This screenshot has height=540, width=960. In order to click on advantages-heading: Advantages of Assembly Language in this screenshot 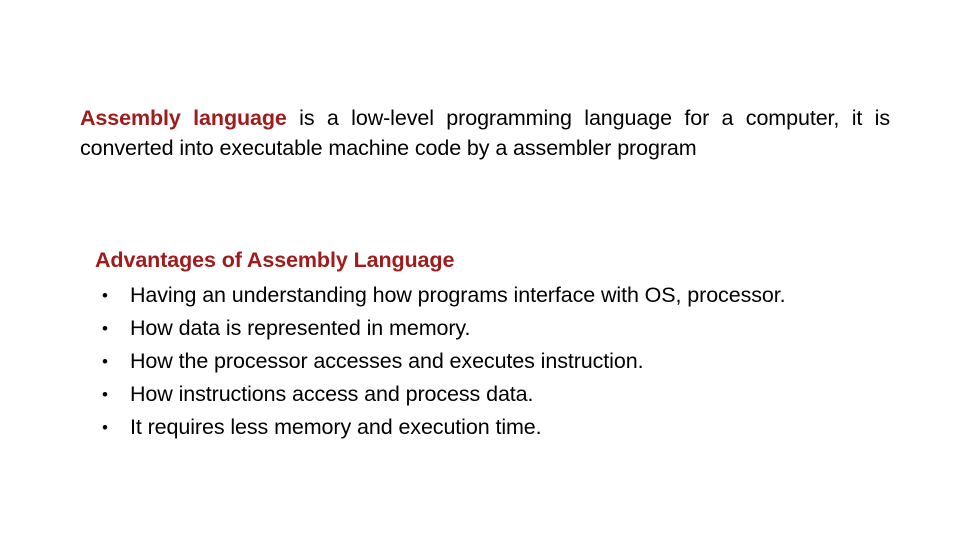, I will do `click(275, 260)`.